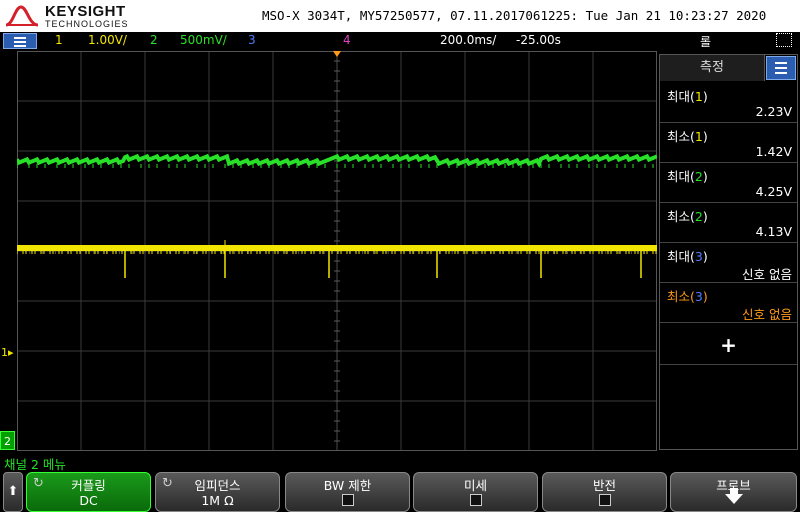 The width and height of the screenshot is (800, 512). I want to click on measurement-item: 최대(2) 4.25V, so click(728, 182).